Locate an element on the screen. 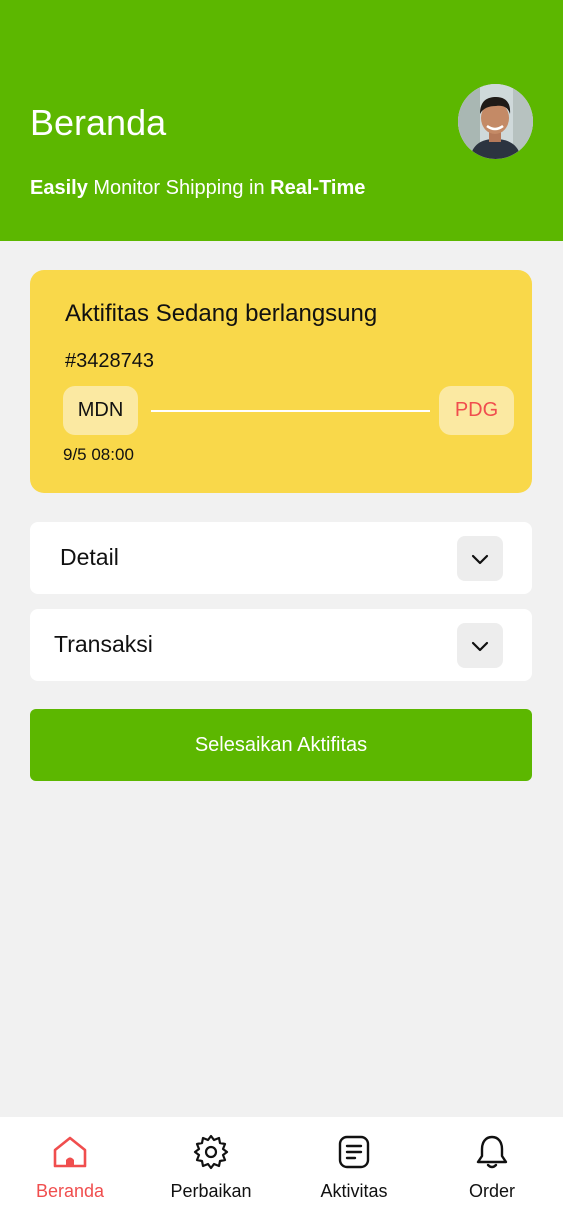  transaksi-toggle-button is located at coordinates (480, 645).